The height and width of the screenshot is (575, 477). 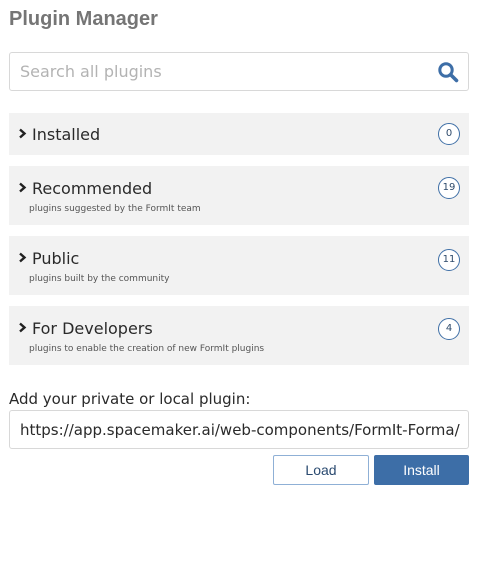 I want to click on section-label: Public, so click(x=56, y=258).